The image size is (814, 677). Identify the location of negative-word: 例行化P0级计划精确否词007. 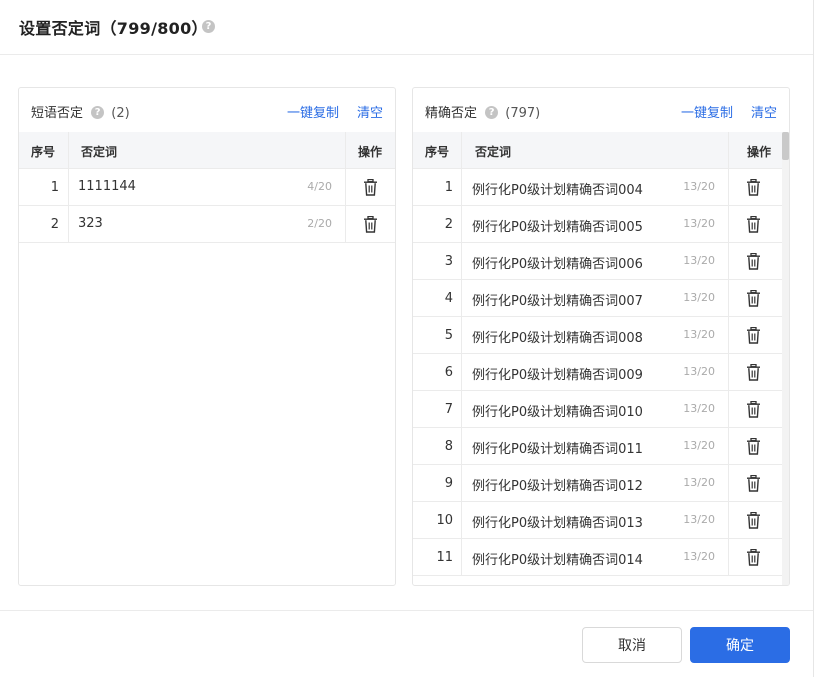
(557, 301).